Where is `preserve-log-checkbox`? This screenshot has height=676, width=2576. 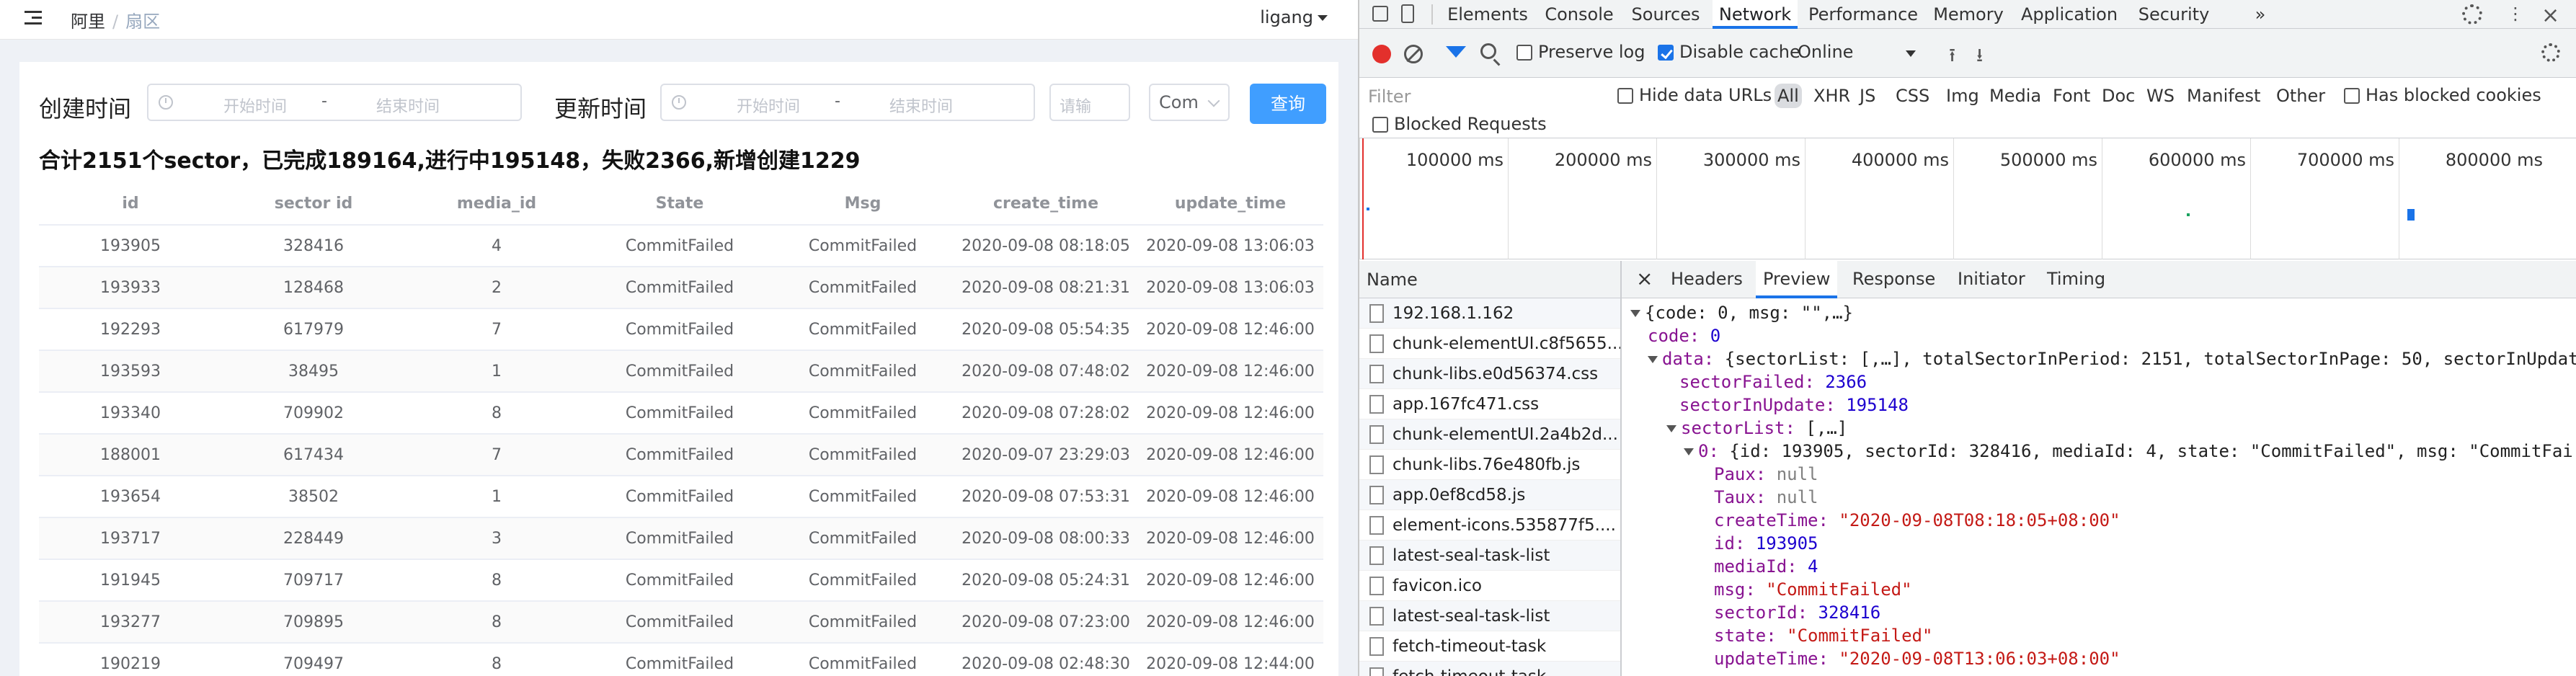 preserve-log-checkbox is located at coordinates (1524, 53).